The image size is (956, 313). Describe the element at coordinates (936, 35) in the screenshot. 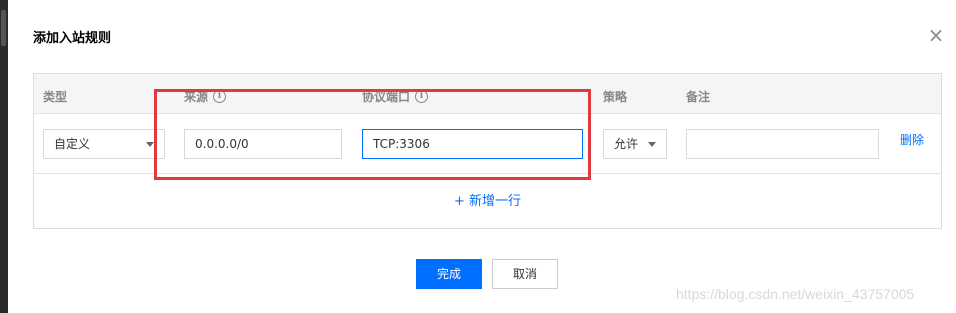

I see `close-icon: ×` at that location.